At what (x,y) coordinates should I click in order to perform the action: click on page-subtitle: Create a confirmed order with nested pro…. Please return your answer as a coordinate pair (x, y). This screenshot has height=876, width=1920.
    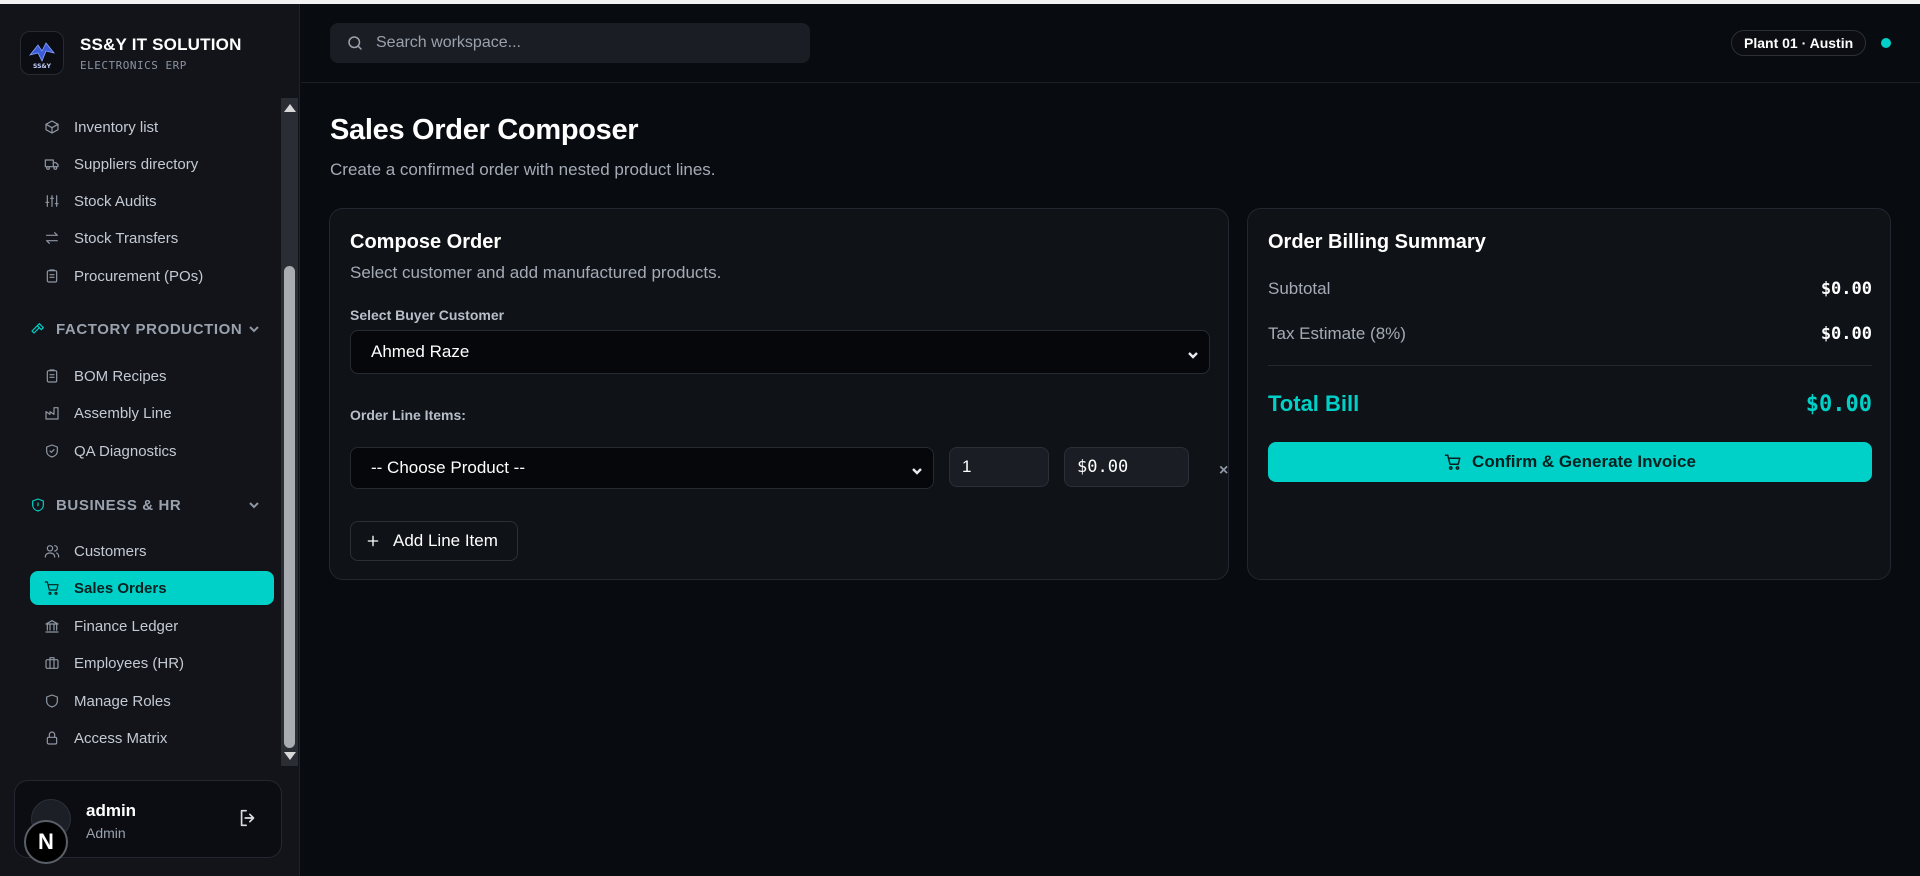
    Looking at the image, I should click on (523, 169).